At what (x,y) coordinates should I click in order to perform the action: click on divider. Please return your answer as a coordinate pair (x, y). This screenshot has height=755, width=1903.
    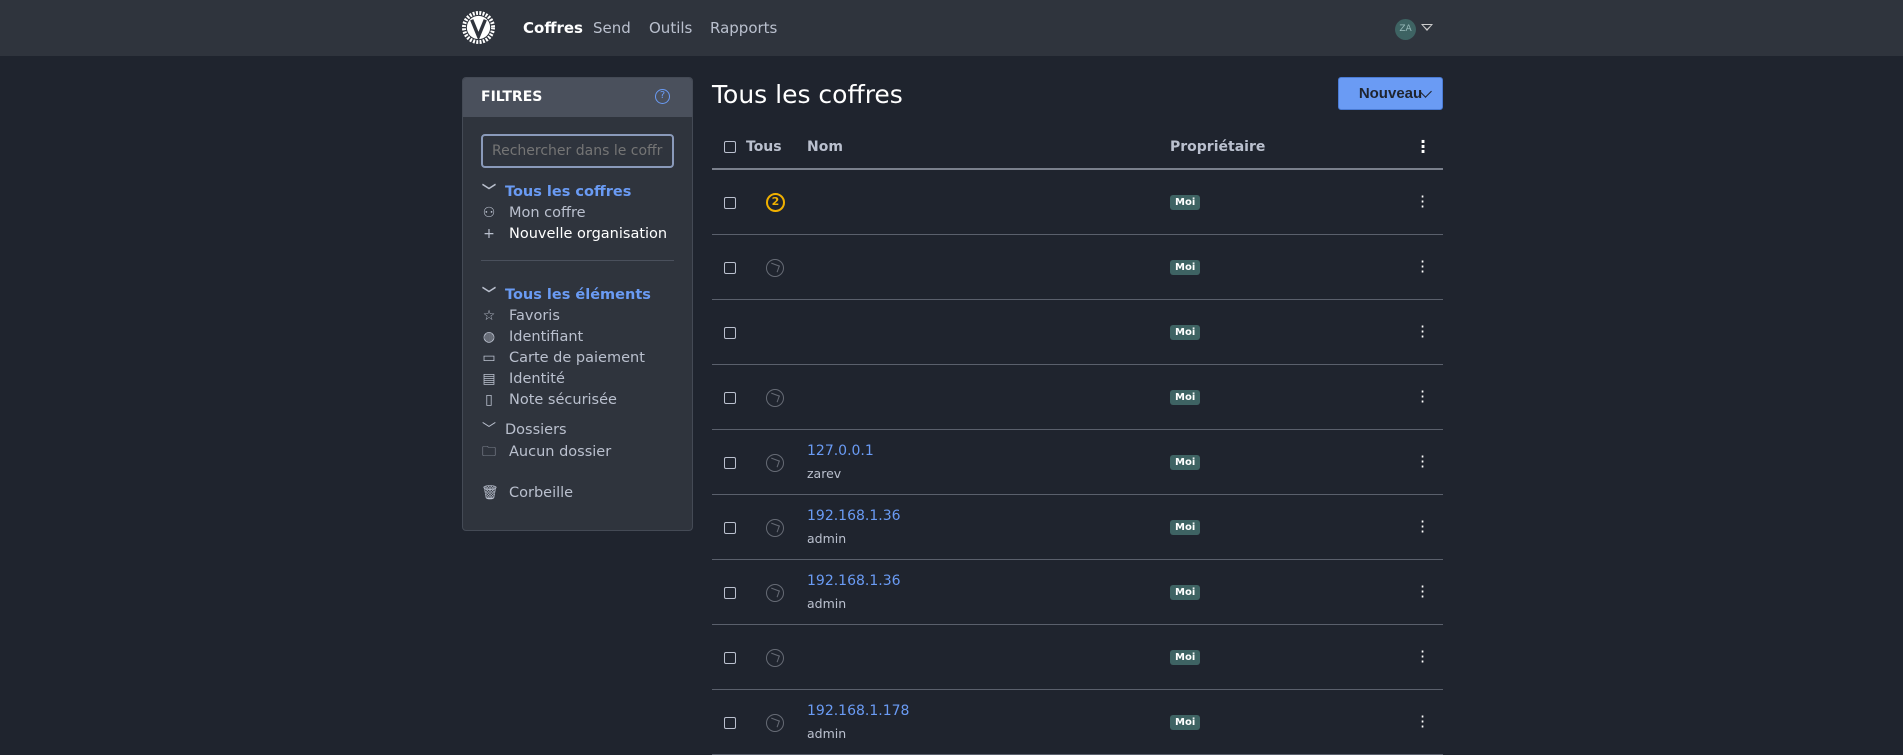
    Looking at the image, I should click on (577, 260).